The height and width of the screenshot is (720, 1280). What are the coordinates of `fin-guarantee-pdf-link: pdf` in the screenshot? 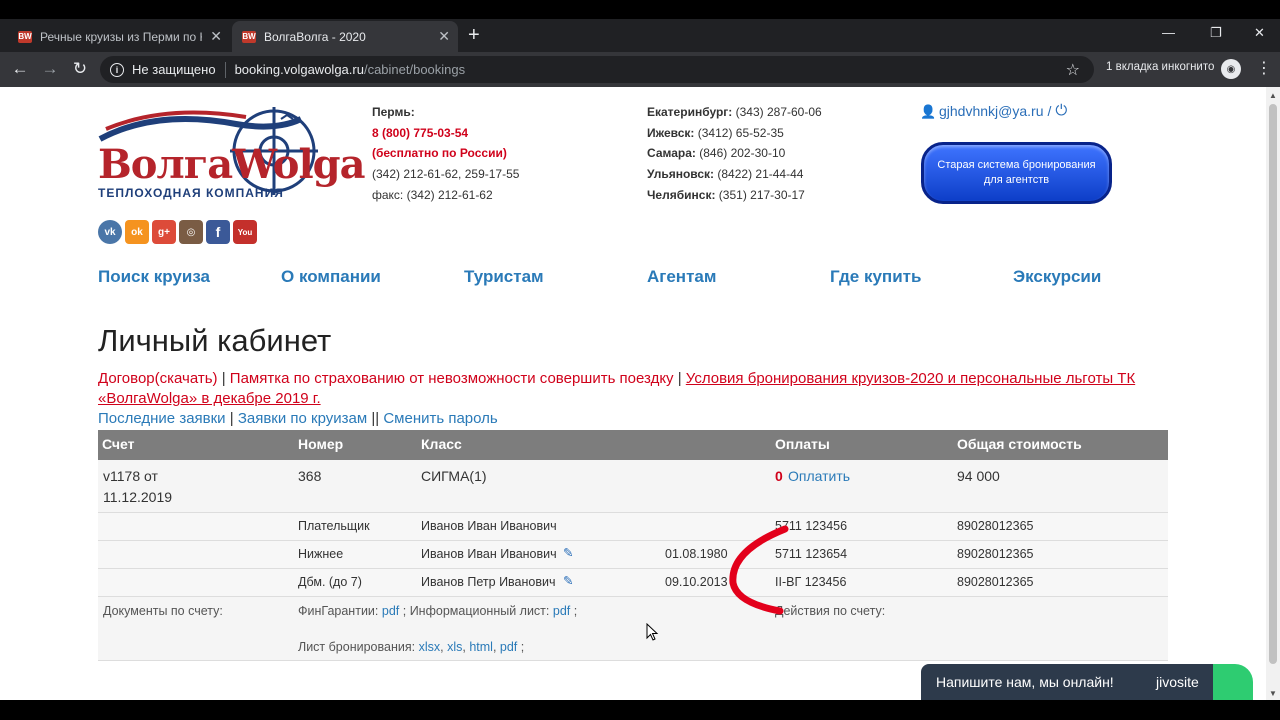 It's located at (390, 611).